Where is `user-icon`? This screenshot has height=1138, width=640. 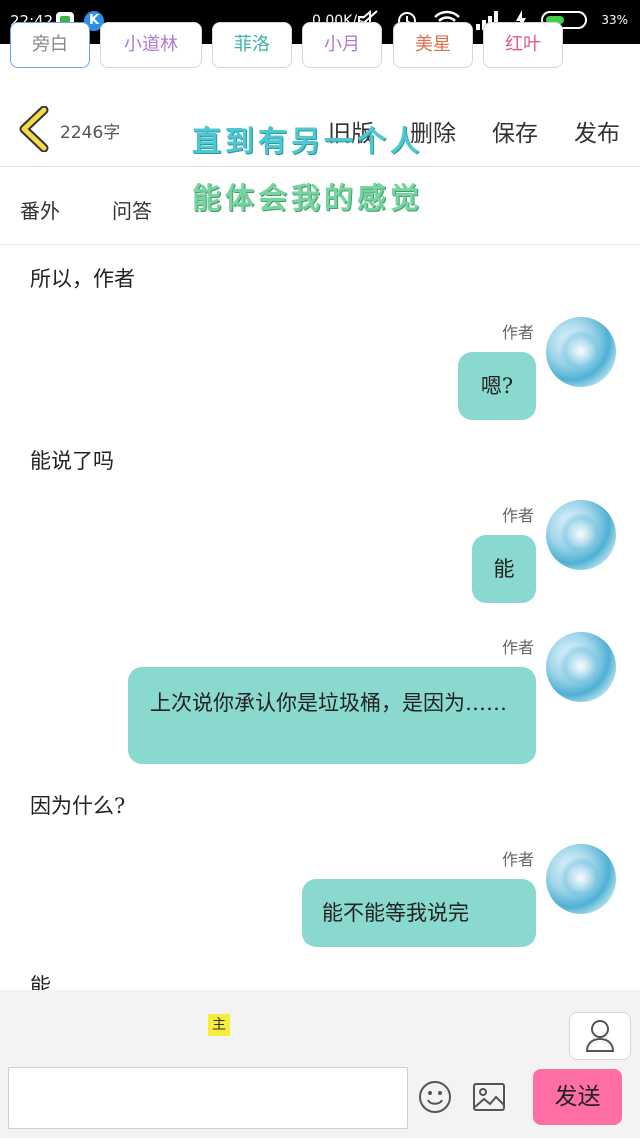 user-icon is located at coordinates (600, 1036).